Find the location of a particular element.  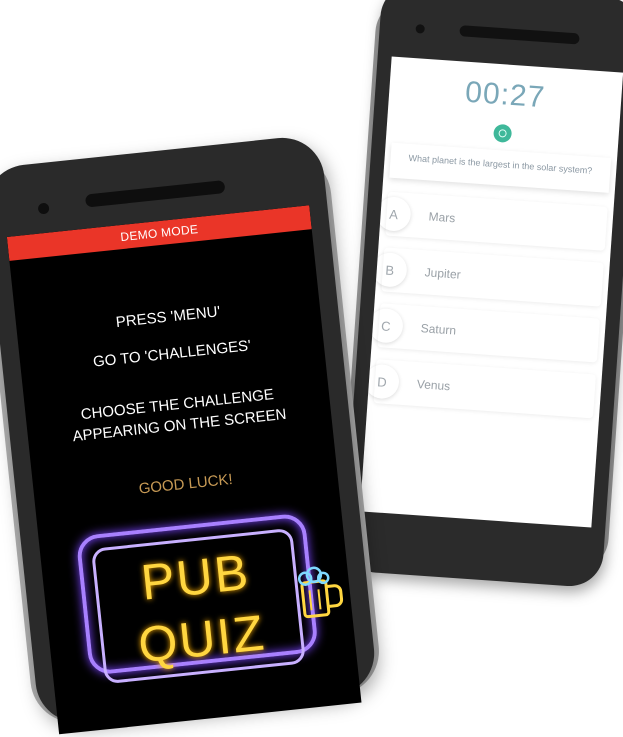

answer-letter: B is located at coordinates (390, 270).